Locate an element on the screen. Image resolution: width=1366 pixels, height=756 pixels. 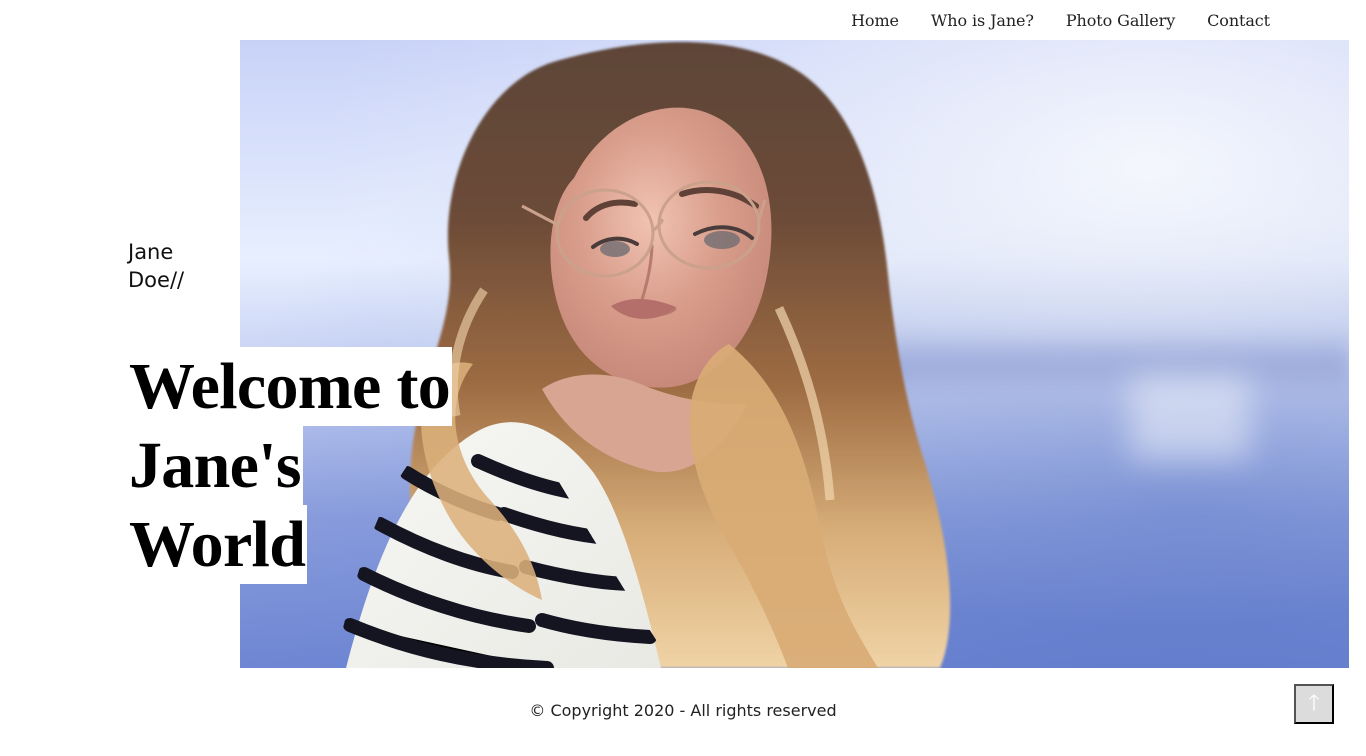
scroll-to-top-button: 🡑 is located at coordinates (1314, 704).